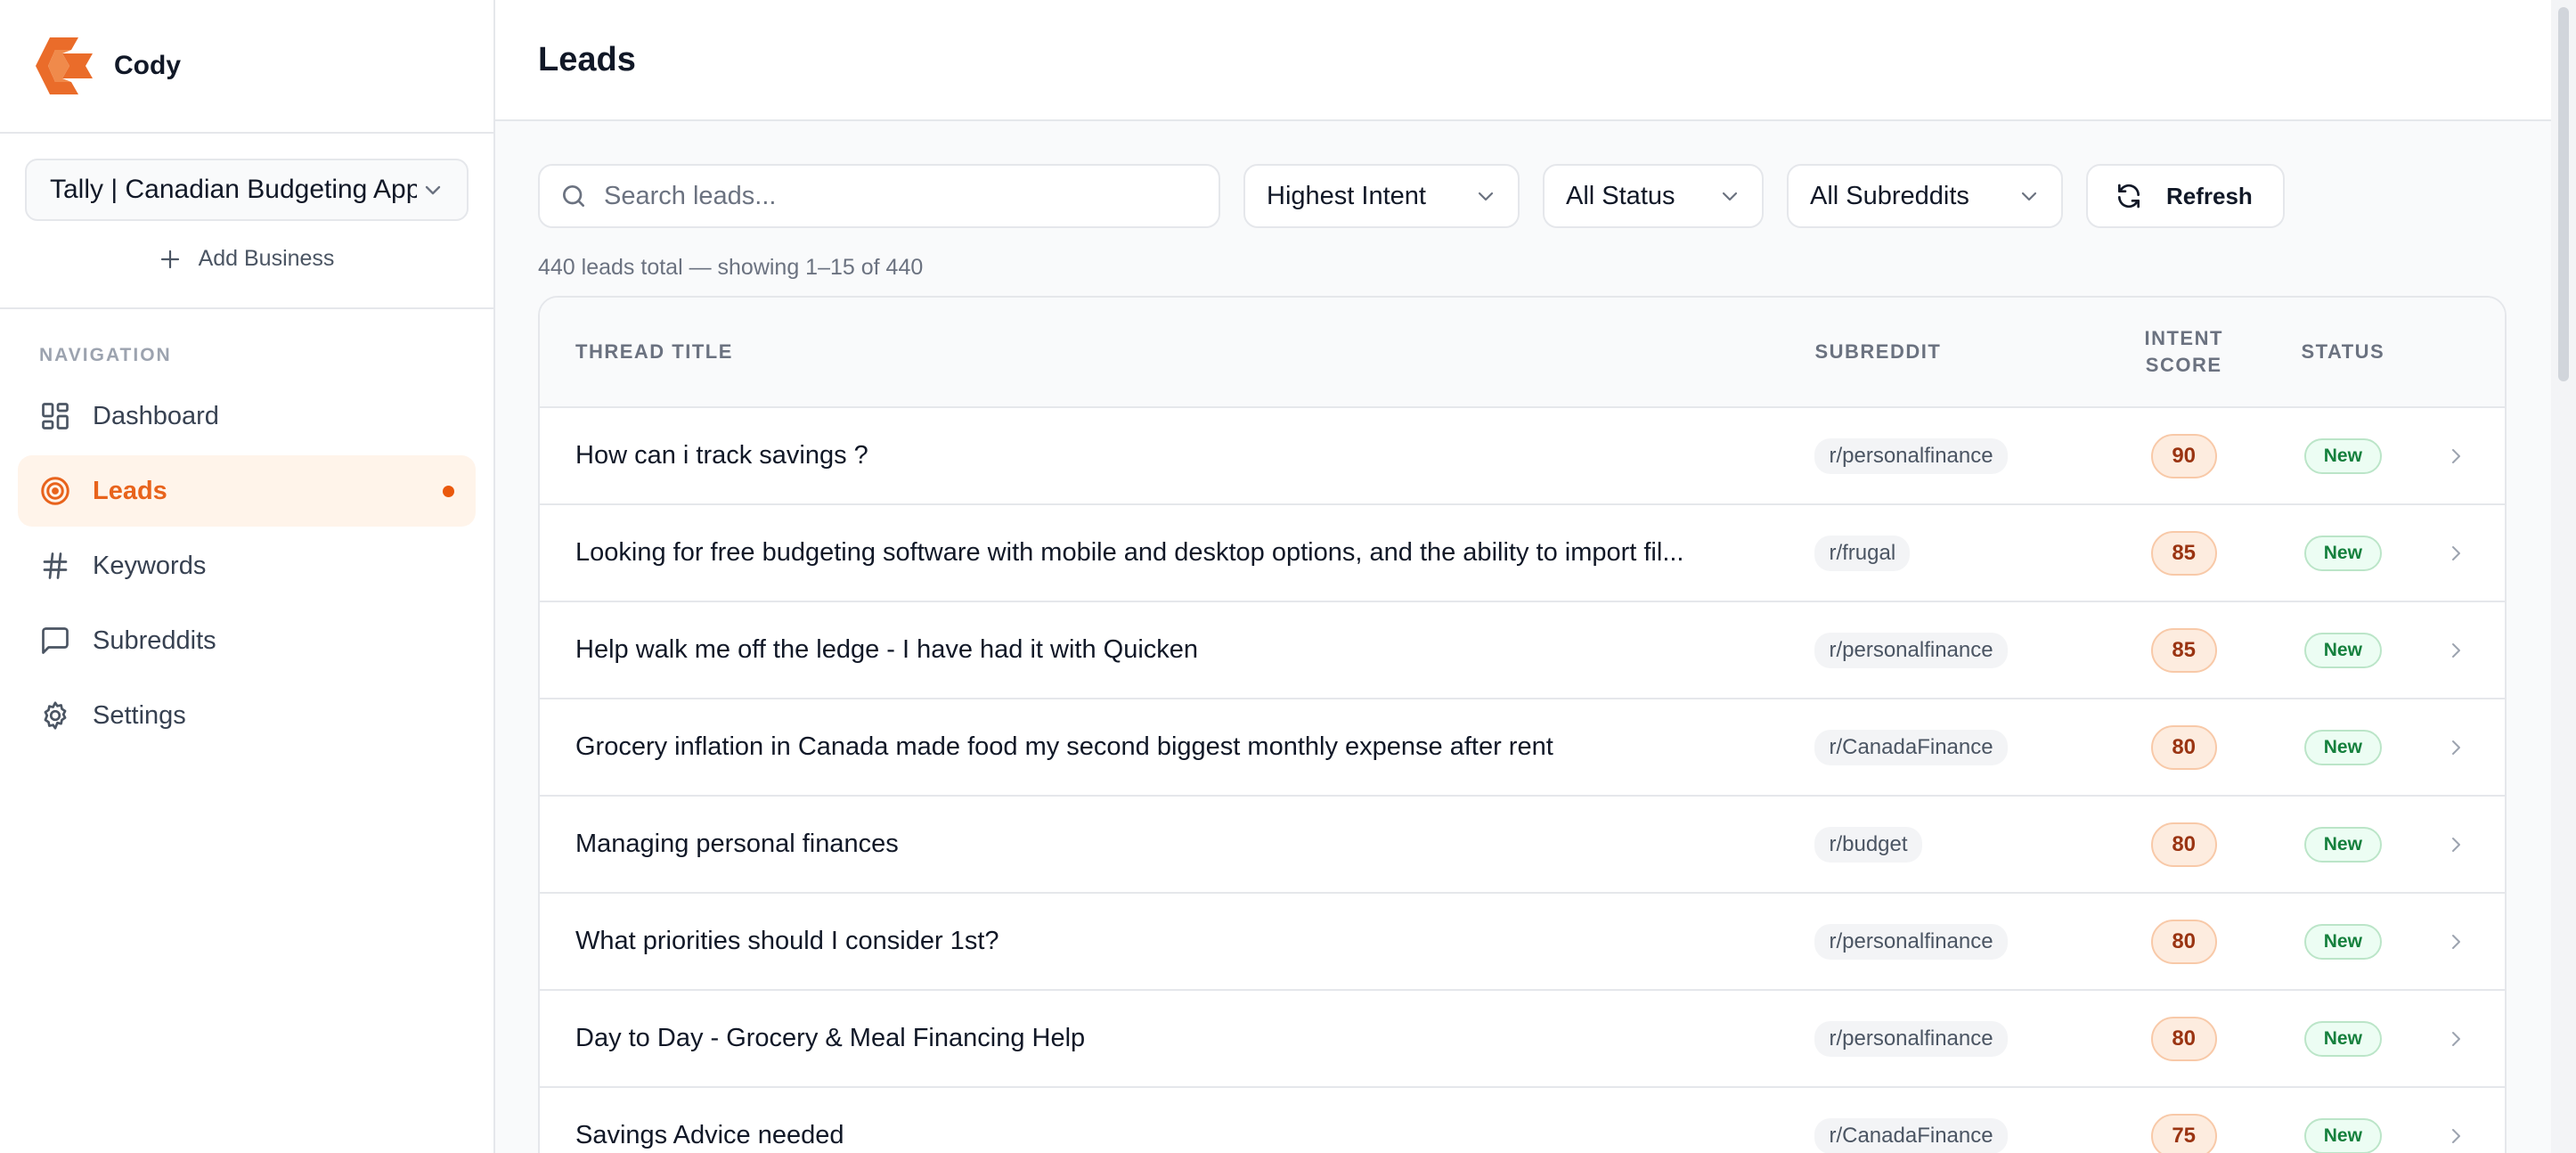 The height and width of the screenshot is (1153, 2576). Describe the element at coordinates (105, 355) in the screenshot. I see `nav-section-label: NAVIGATION` at that location.